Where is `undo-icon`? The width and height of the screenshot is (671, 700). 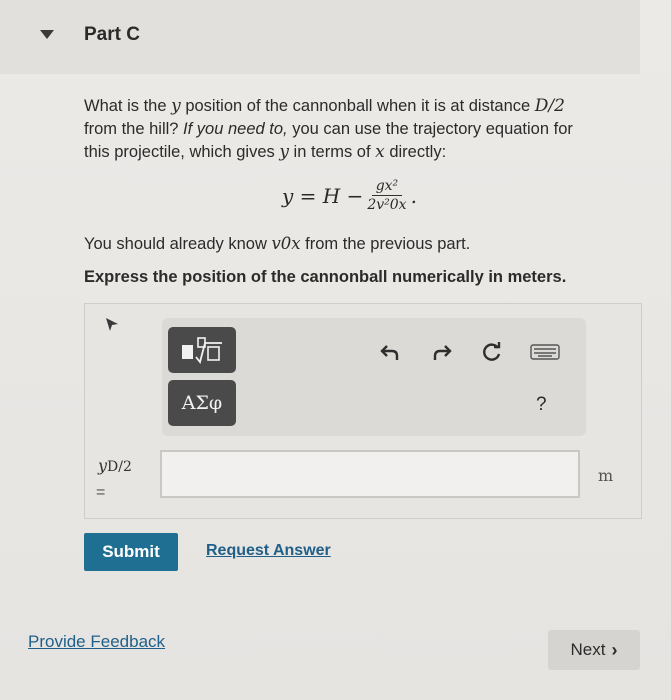 undo-icon is located at coordinates (389, 352).